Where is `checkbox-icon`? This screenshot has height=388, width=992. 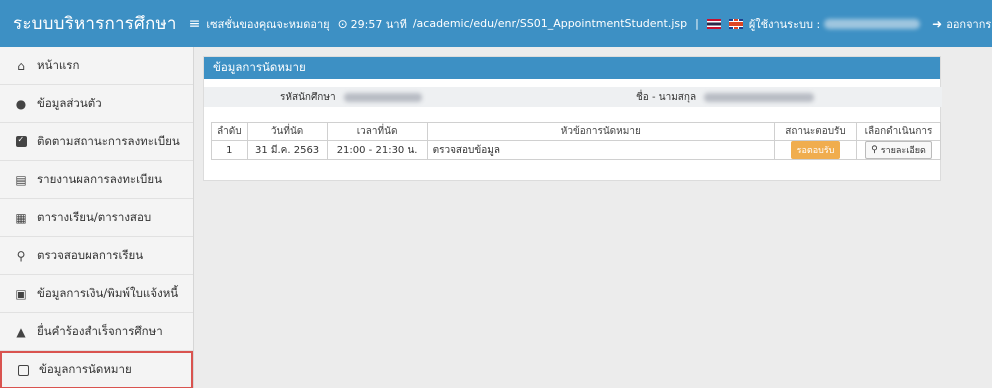 checkbox-icon is located at coordinates (21, 141).